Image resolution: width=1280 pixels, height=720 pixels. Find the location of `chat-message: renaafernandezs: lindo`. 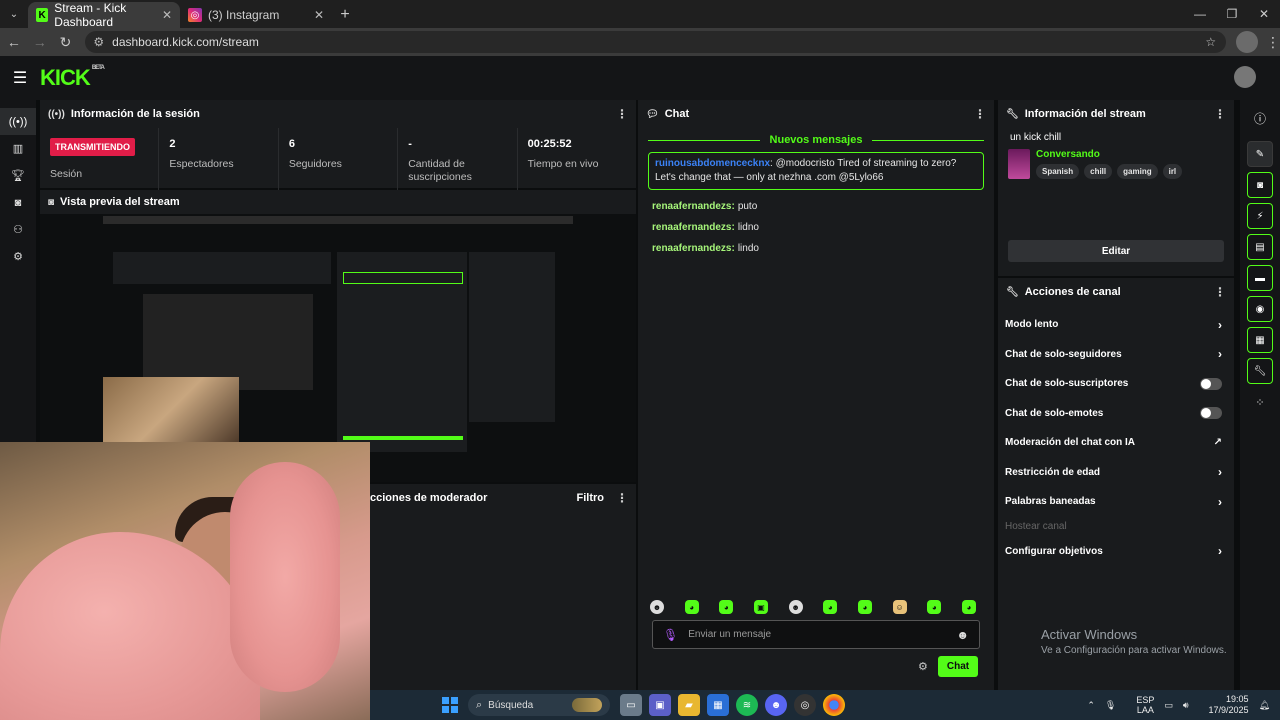

chat-message: renaafernandezs: lindo is located at coordinates (816, 248).